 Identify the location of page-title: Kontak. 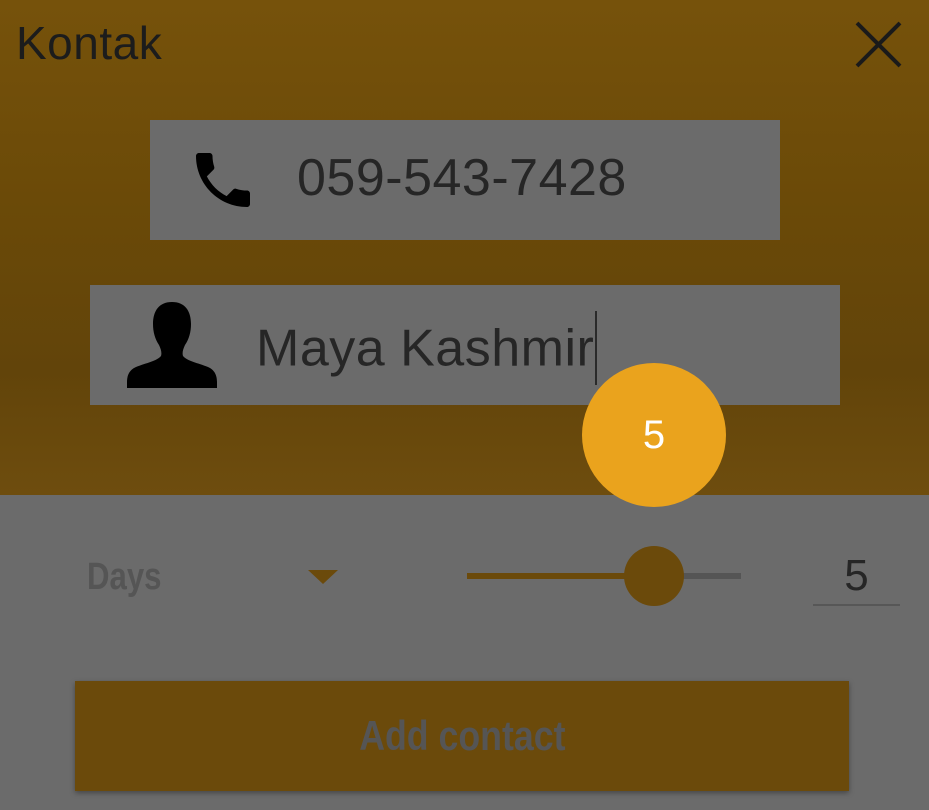
(89, 43).